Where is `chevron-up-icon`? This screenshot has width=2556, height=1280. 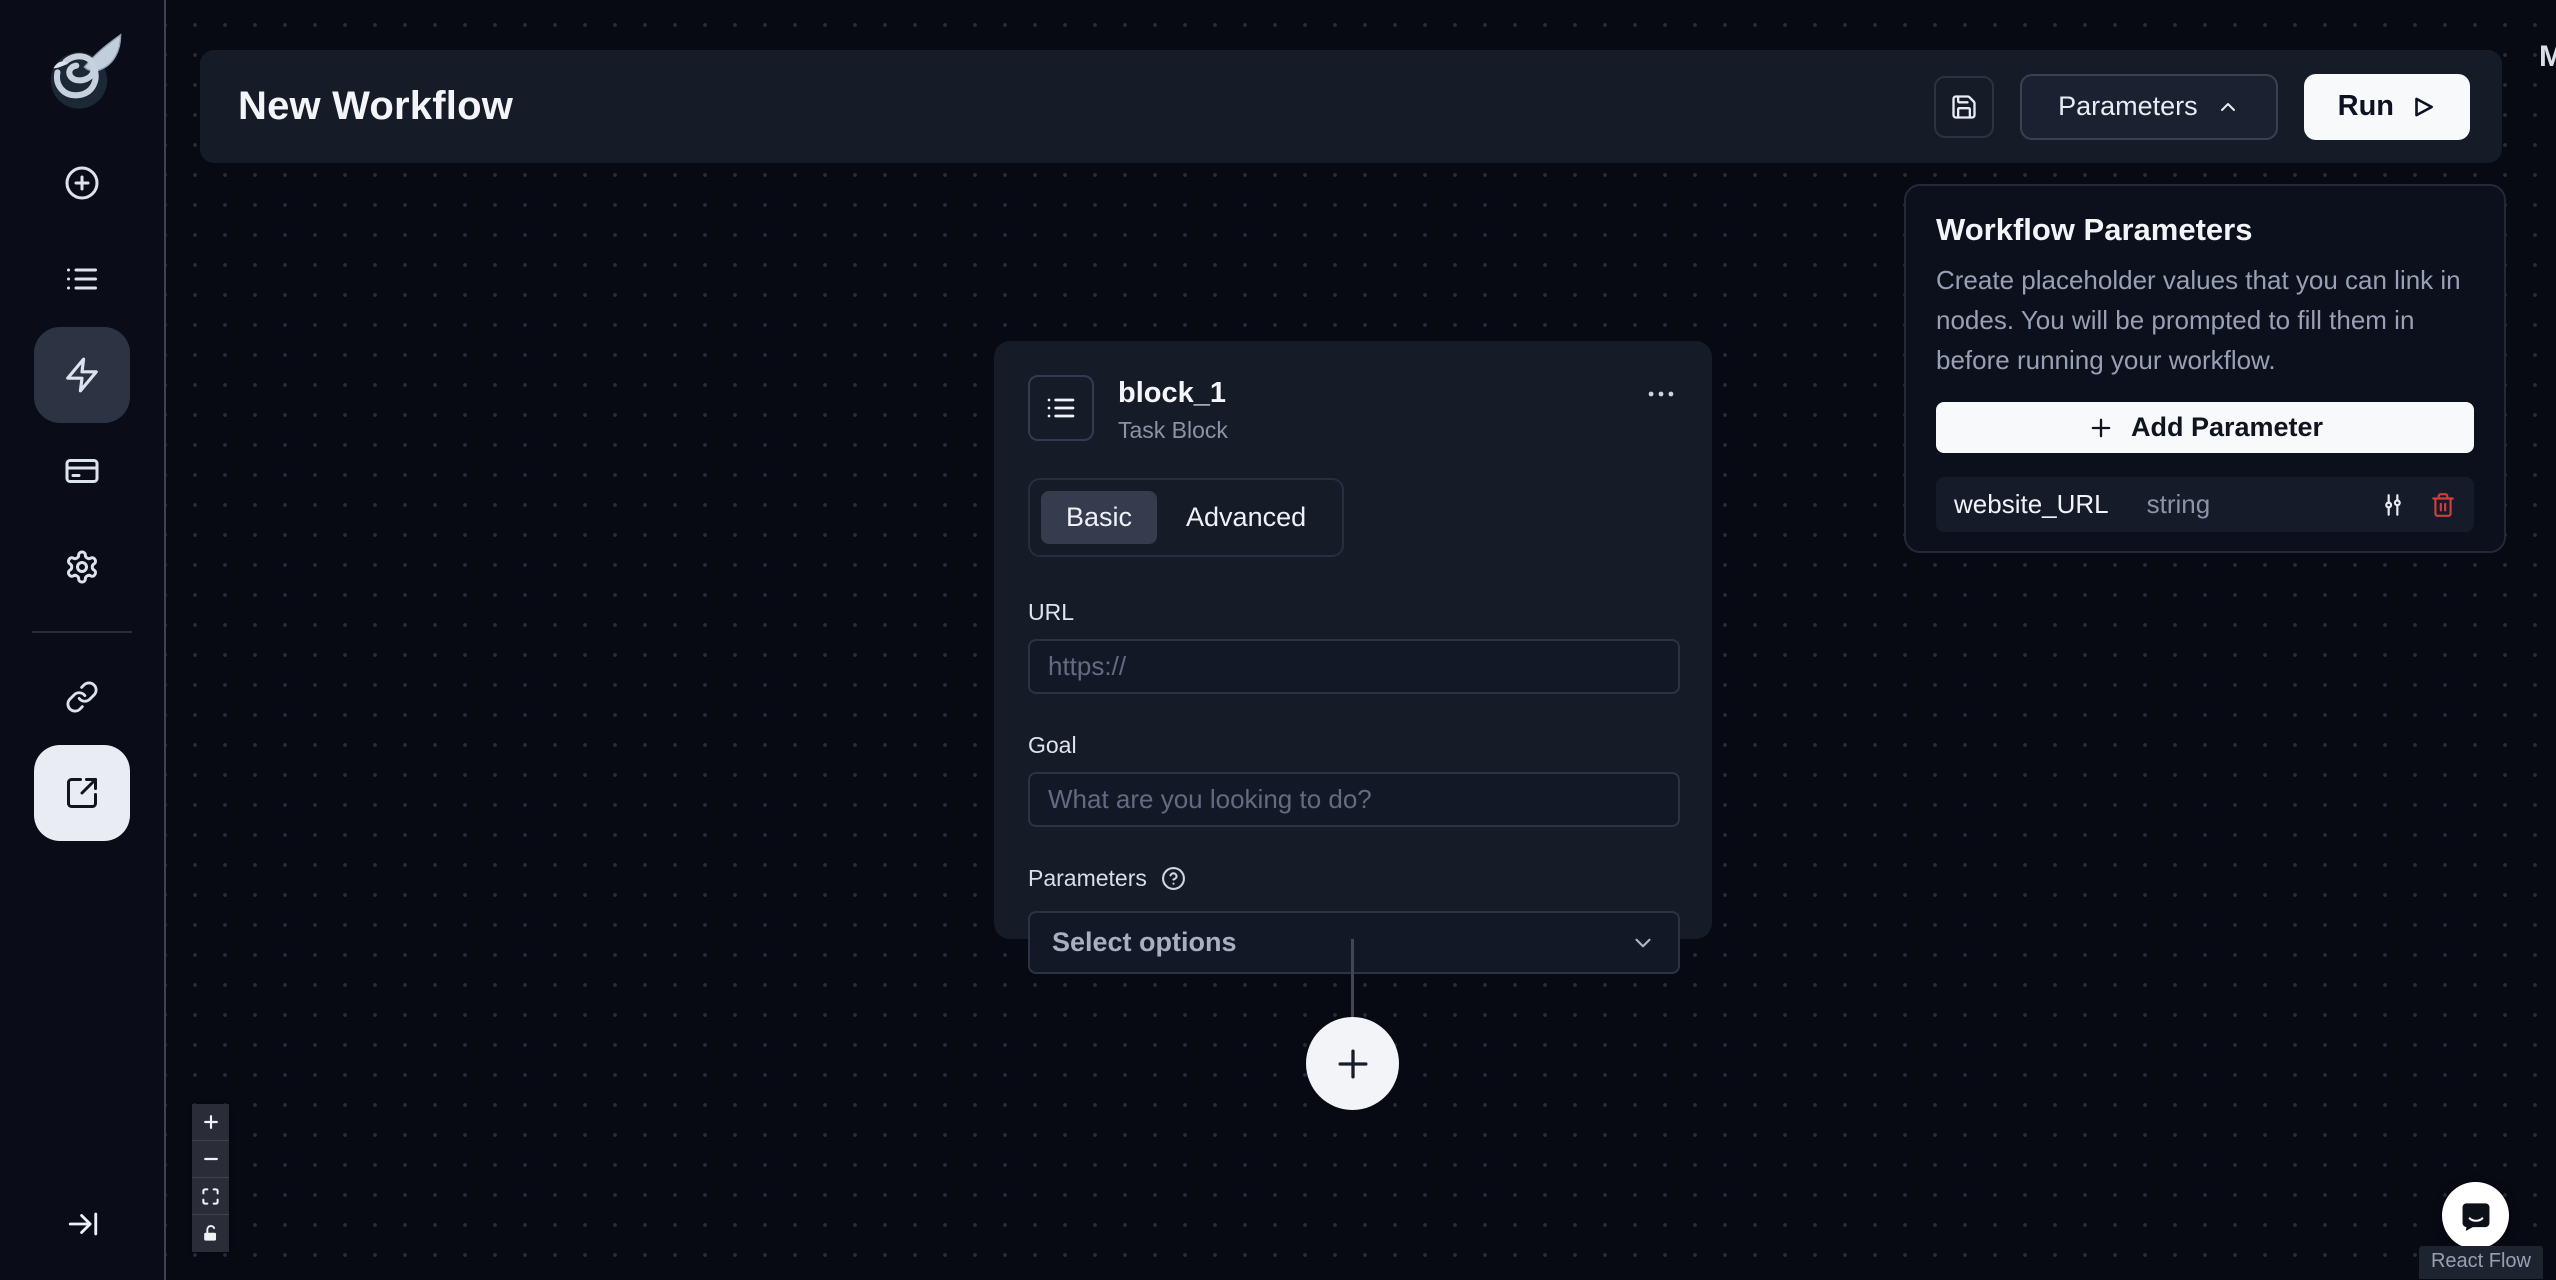
chevron-up-icon is located at coordinates (2227, 106).